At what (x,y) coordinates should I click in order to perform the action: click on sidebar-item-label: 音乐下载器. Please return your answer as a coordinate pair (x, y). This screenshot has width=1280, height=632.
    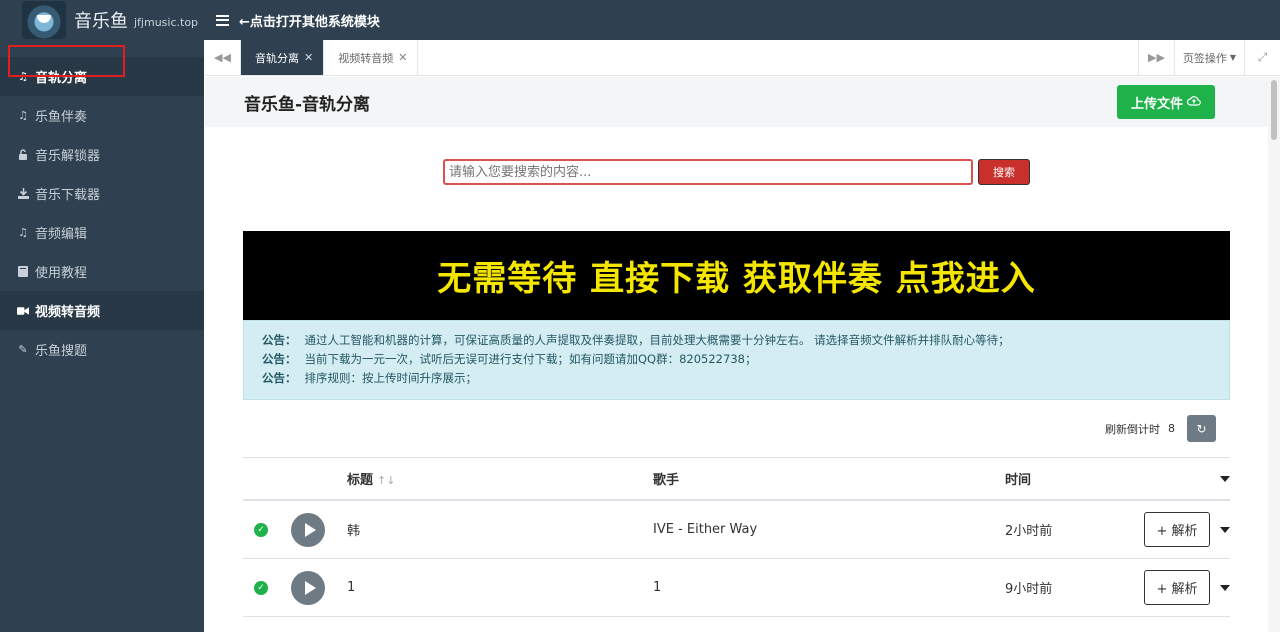
    Looking at the image, I should click on (68, 195).